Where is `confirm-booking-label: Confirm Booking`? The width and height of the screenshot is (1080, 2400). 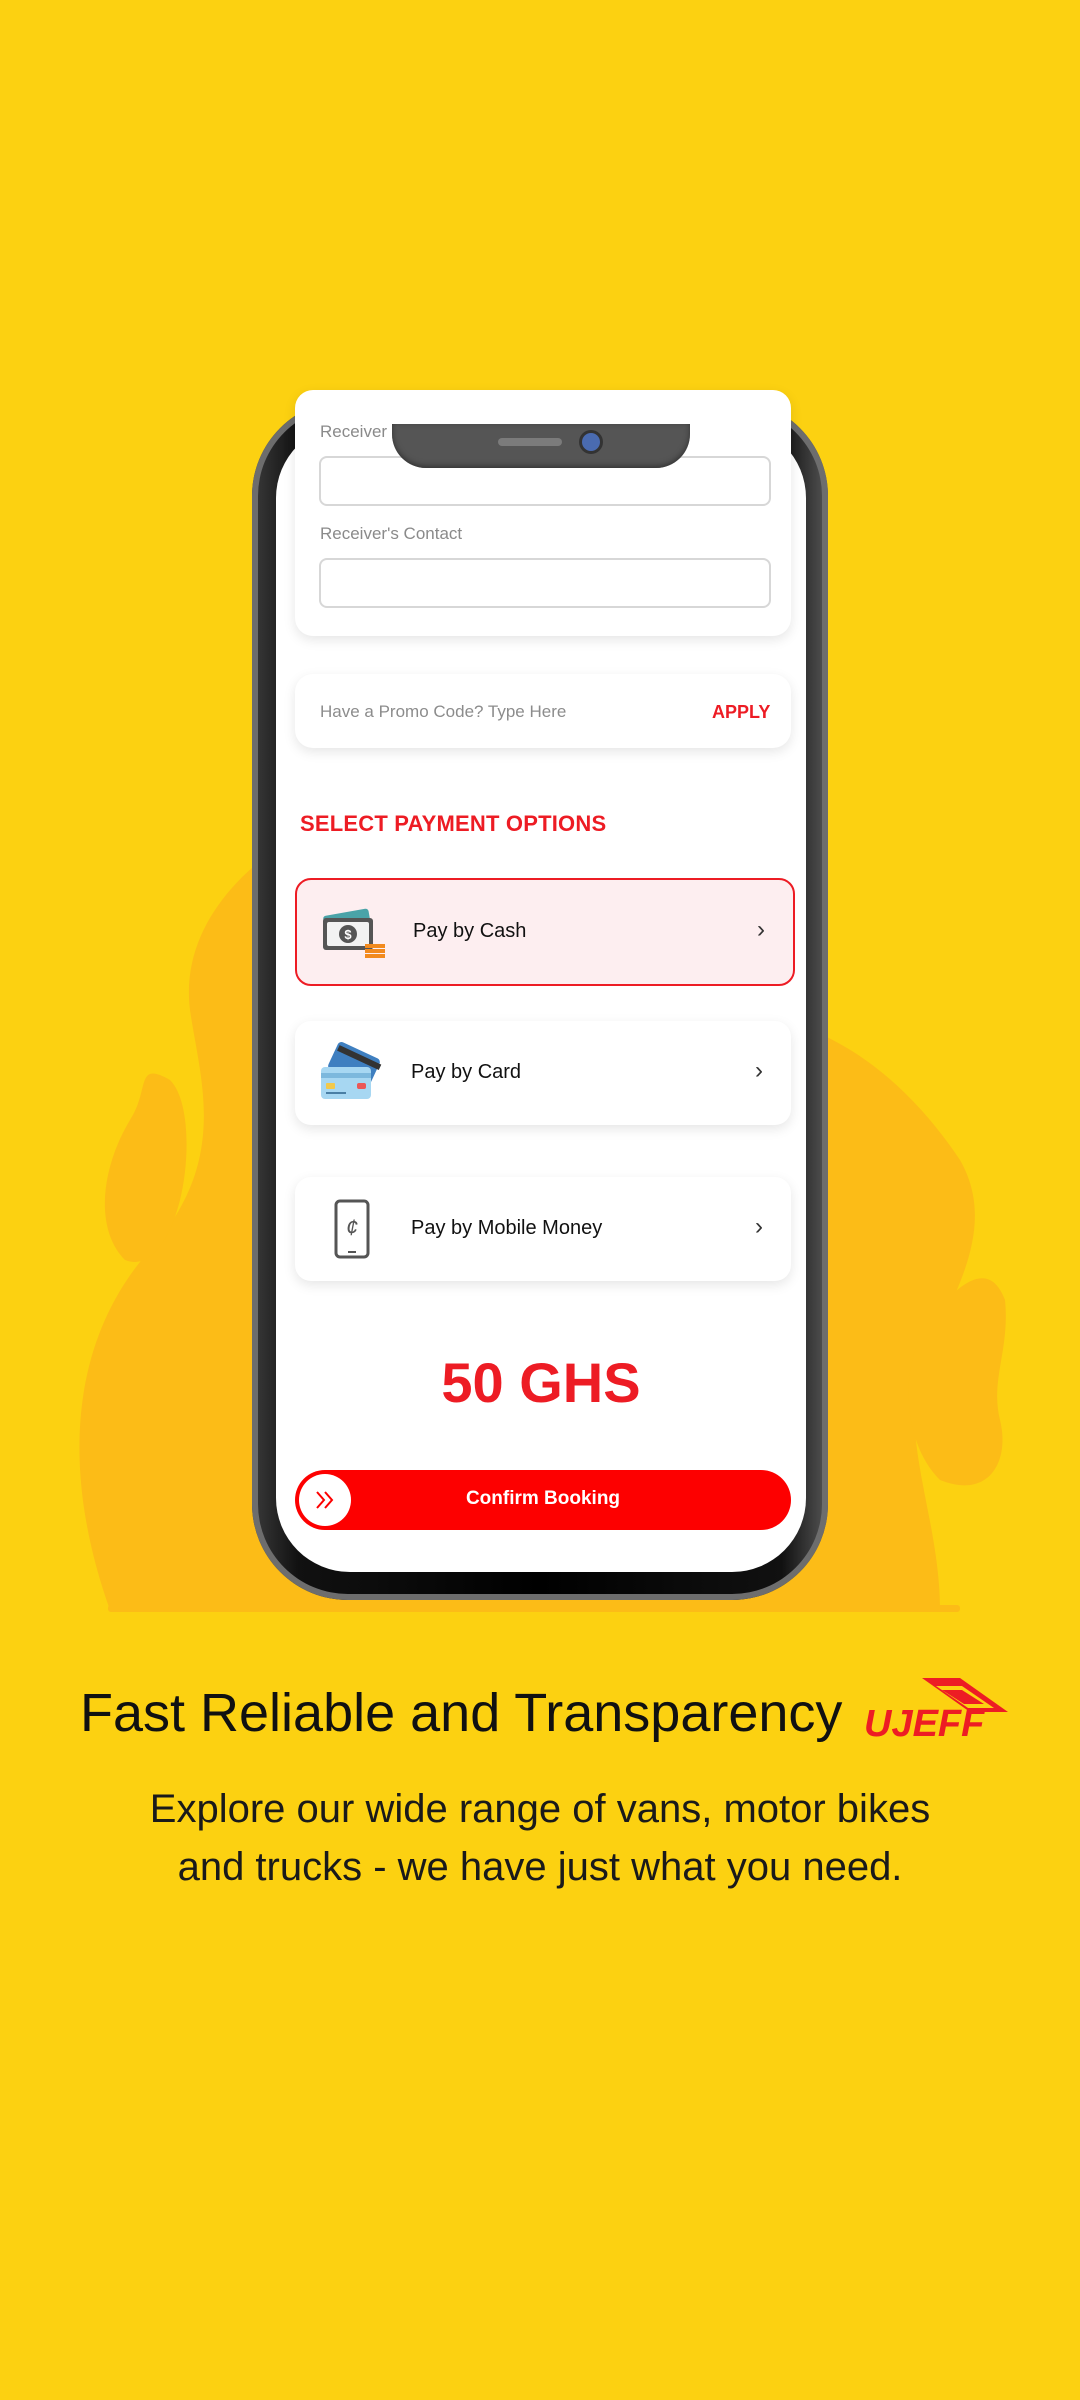
confirm-booking-label: Confirm Booking is located at coordinates (543, 1498).